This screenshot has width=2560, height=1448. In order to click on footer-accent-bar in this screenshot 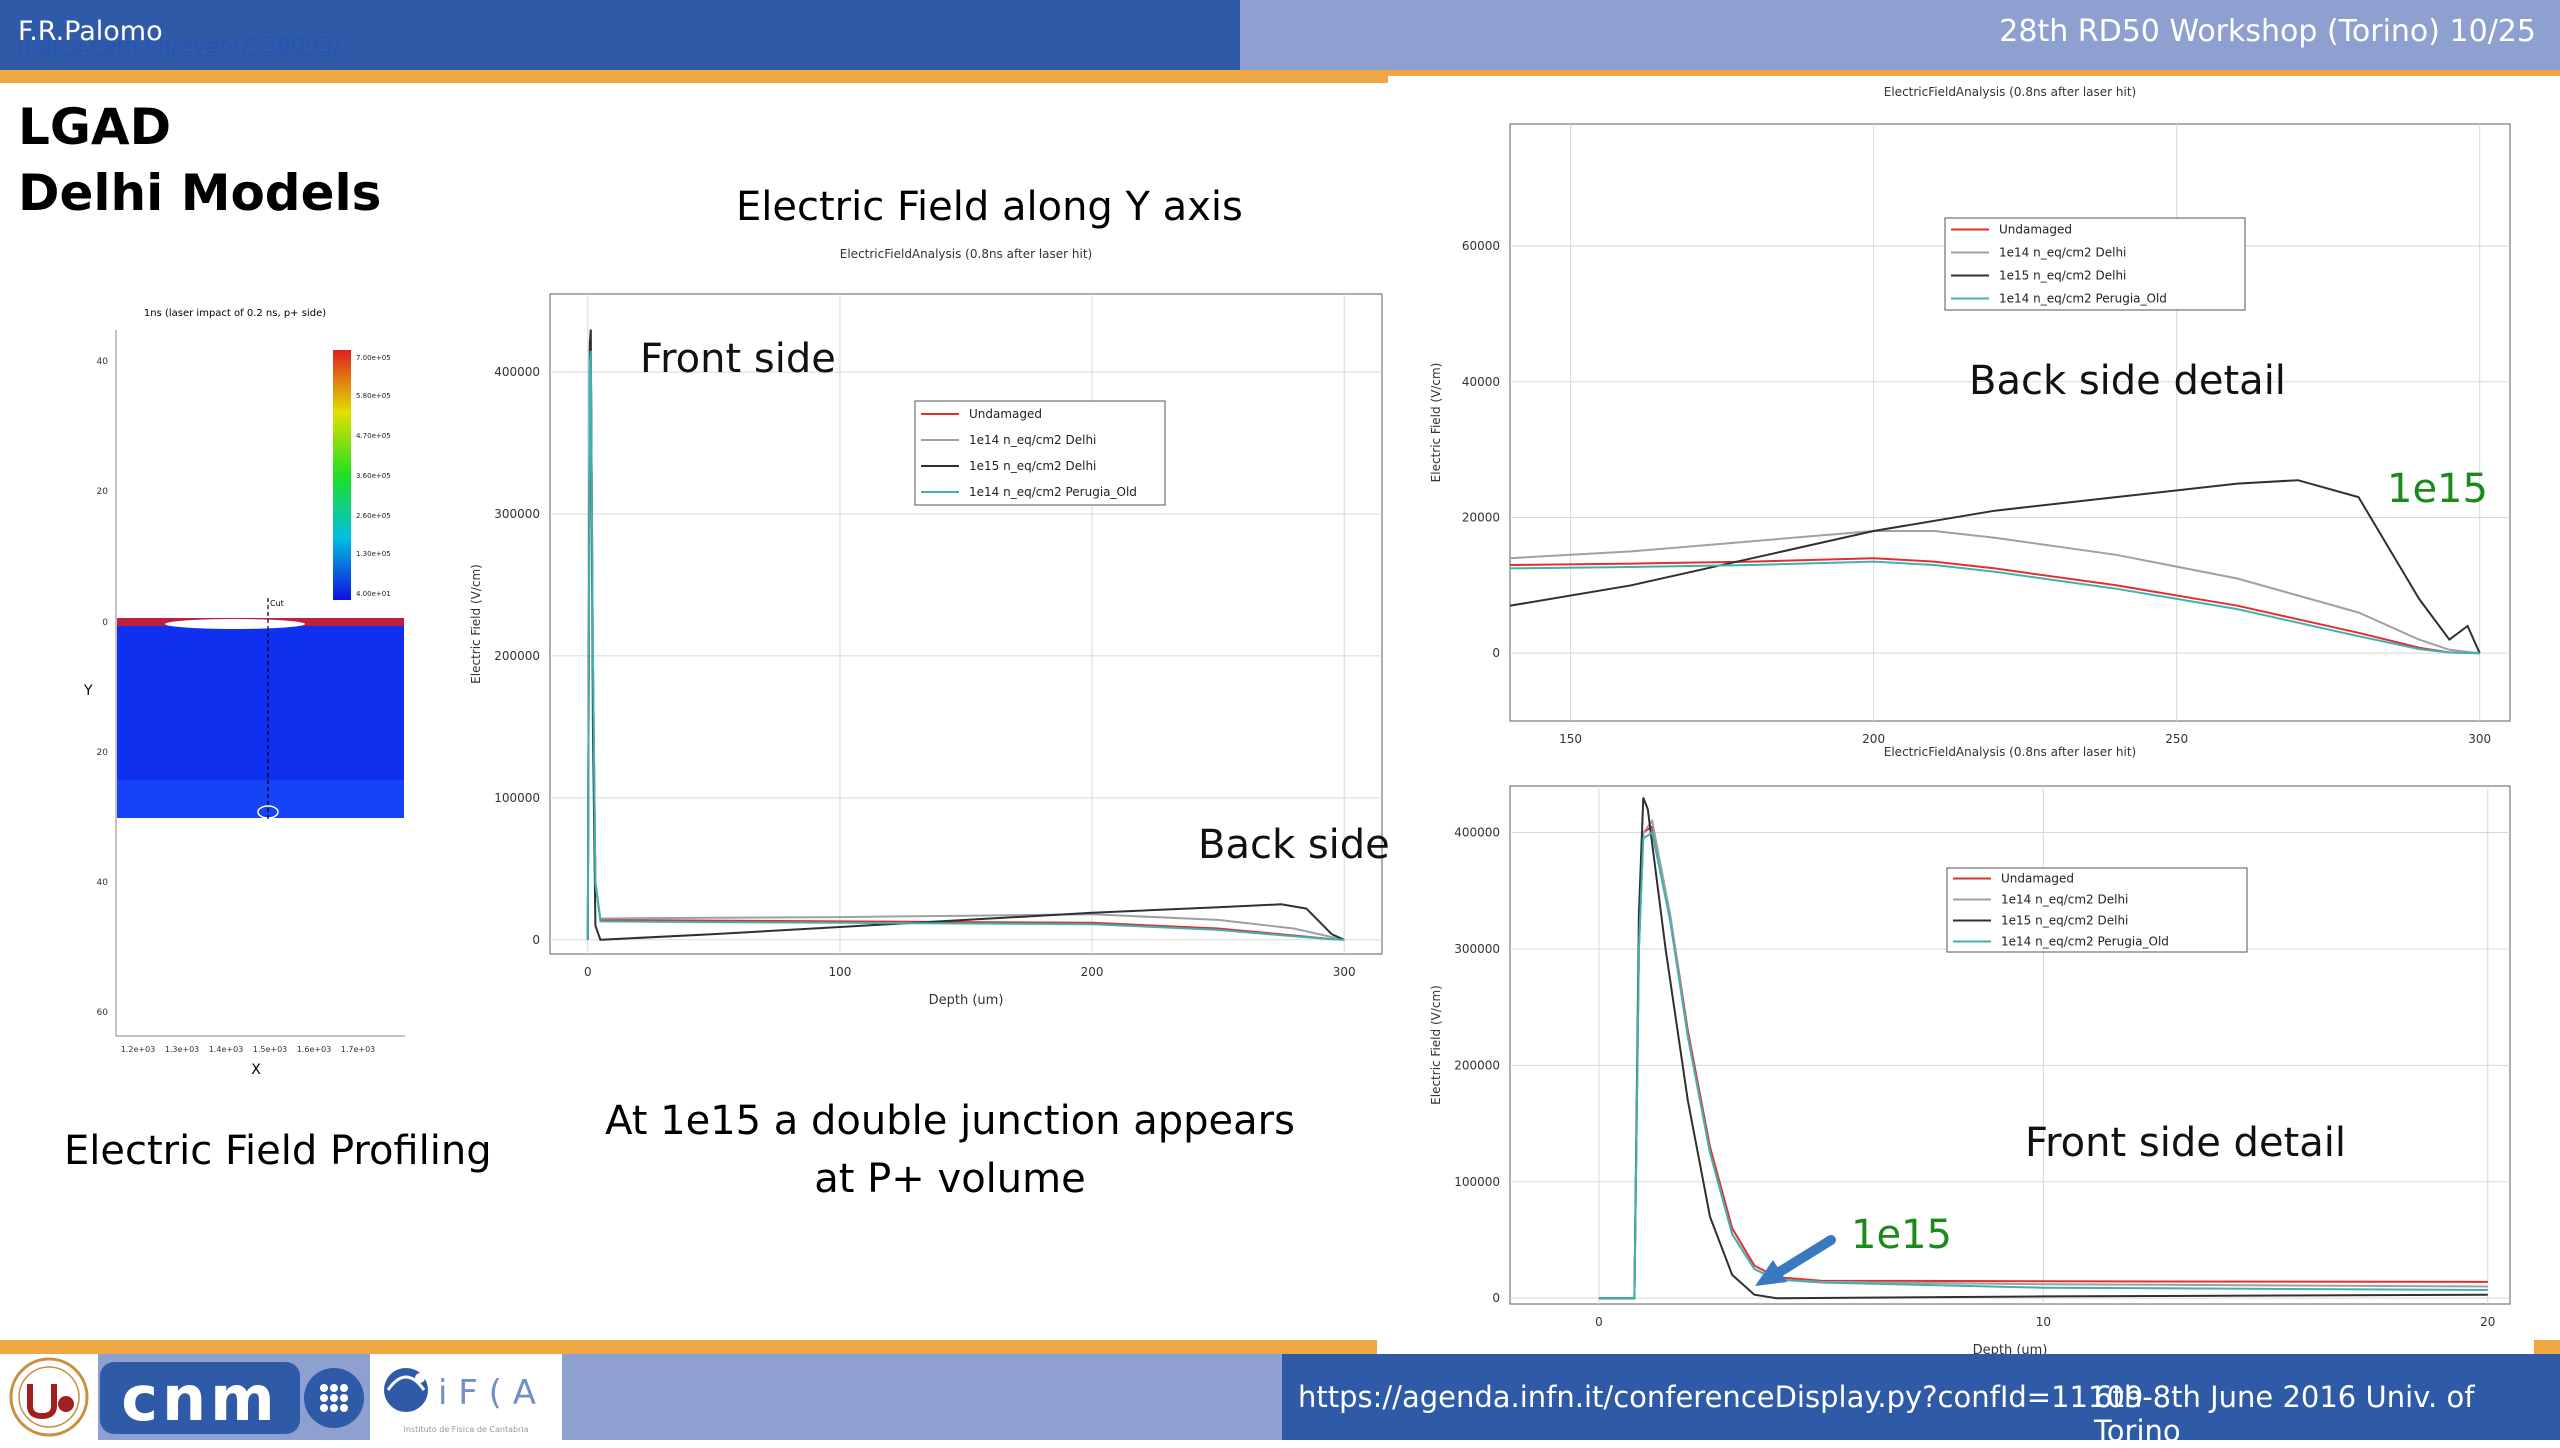, I will do `click(688, 1347)`.